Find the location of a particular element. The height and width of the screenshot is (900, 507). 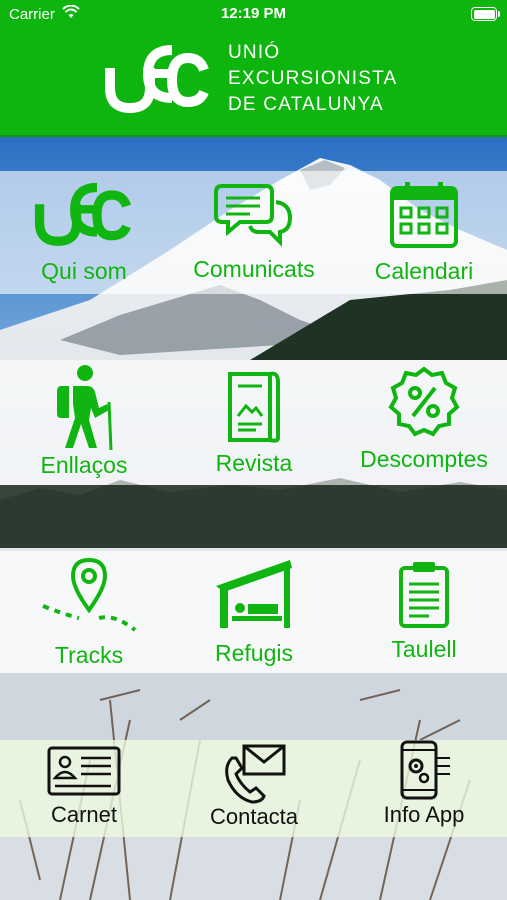

menu-qui-som-label: Qui som is located at coordinates (84, 271).